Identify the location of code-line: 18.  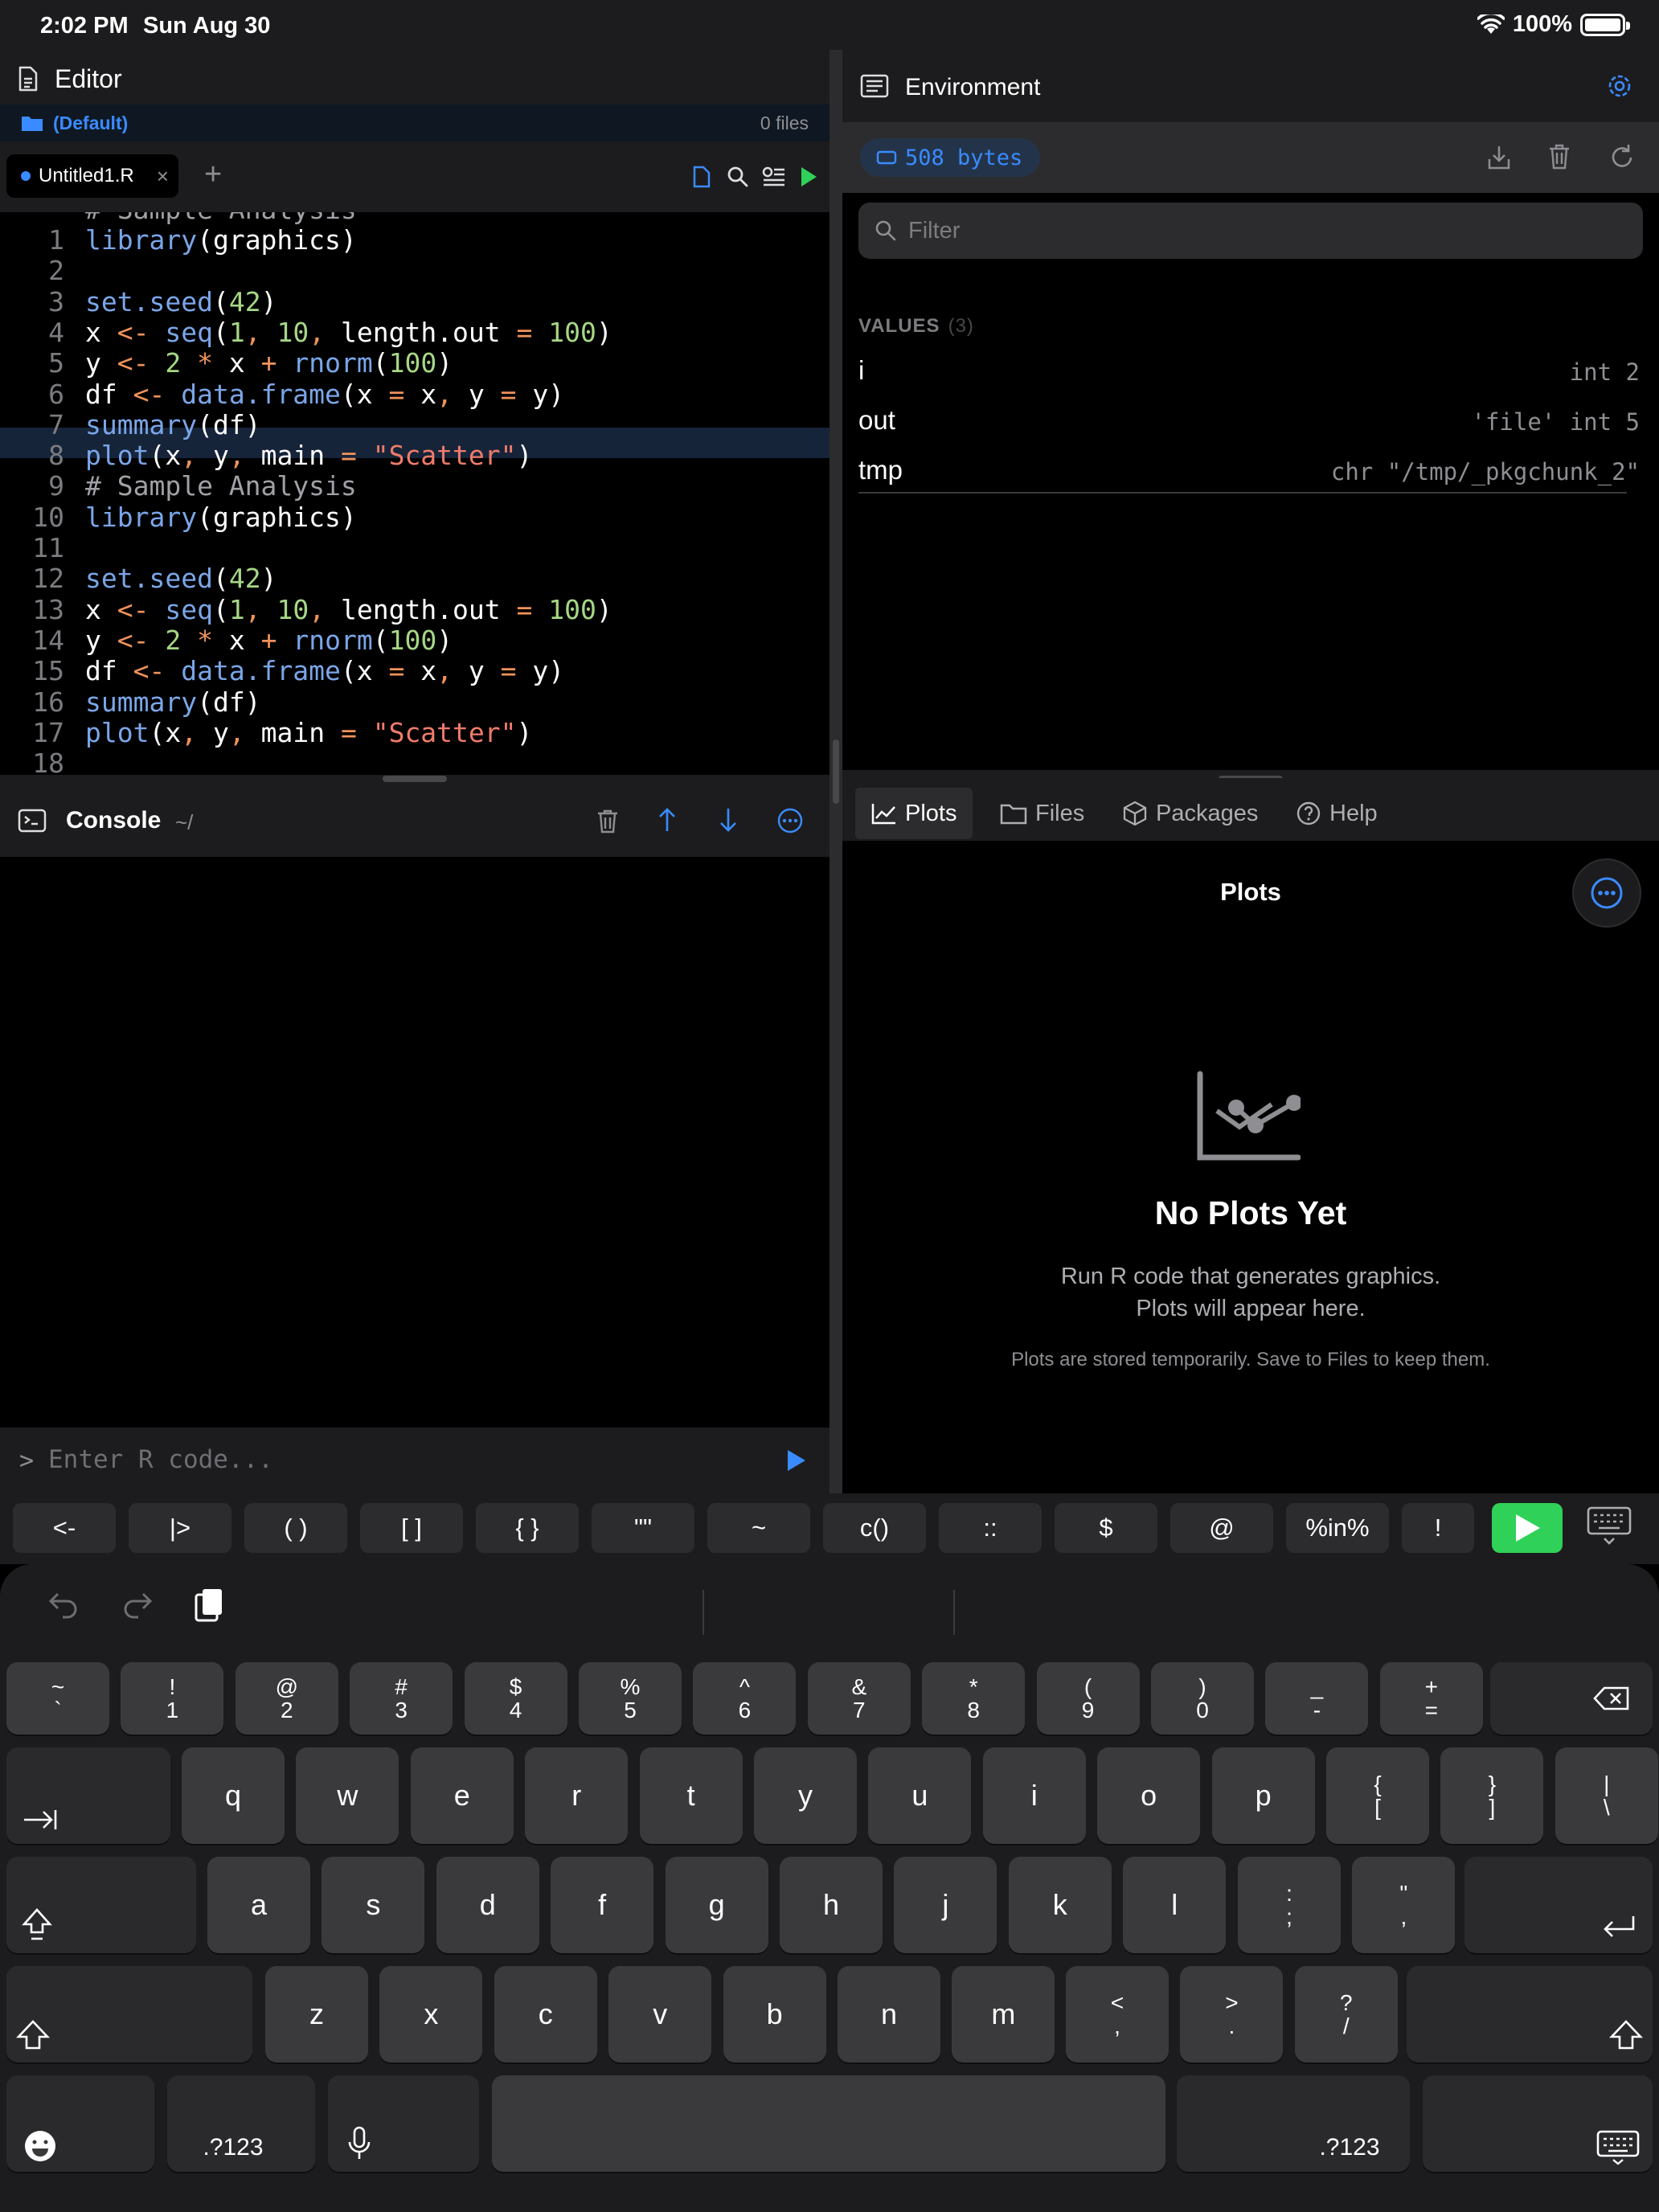
(415, 761).